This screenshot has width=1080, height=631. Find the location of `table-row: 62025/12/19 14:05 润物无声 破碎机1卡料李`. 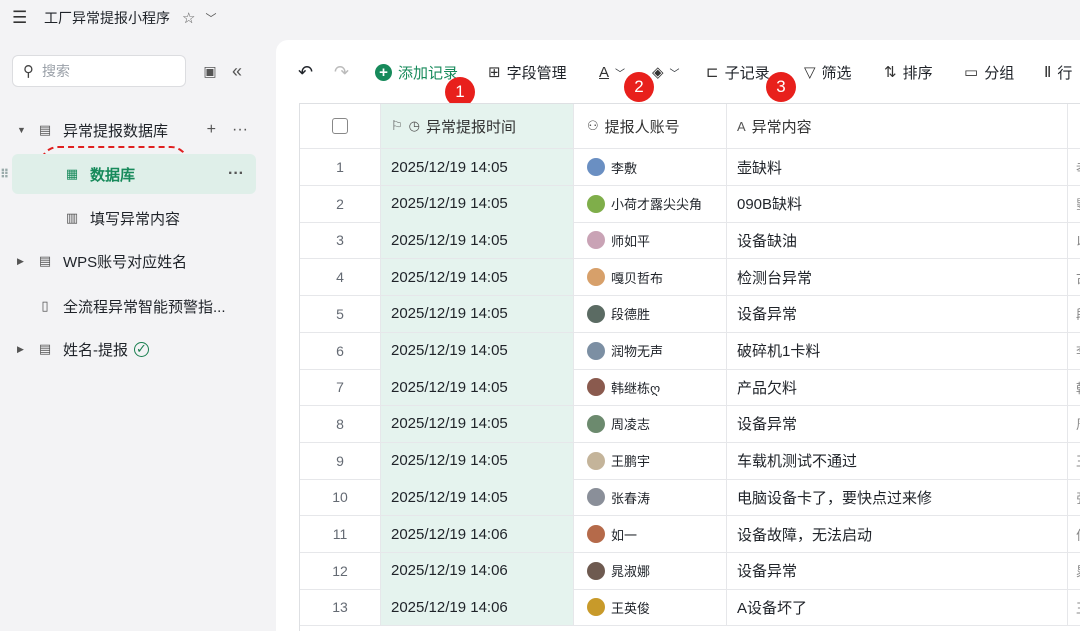

table-row: 62025/12/19 14:05 润物无声 破碎机1卡料李 is located at coordinates (690, 351).